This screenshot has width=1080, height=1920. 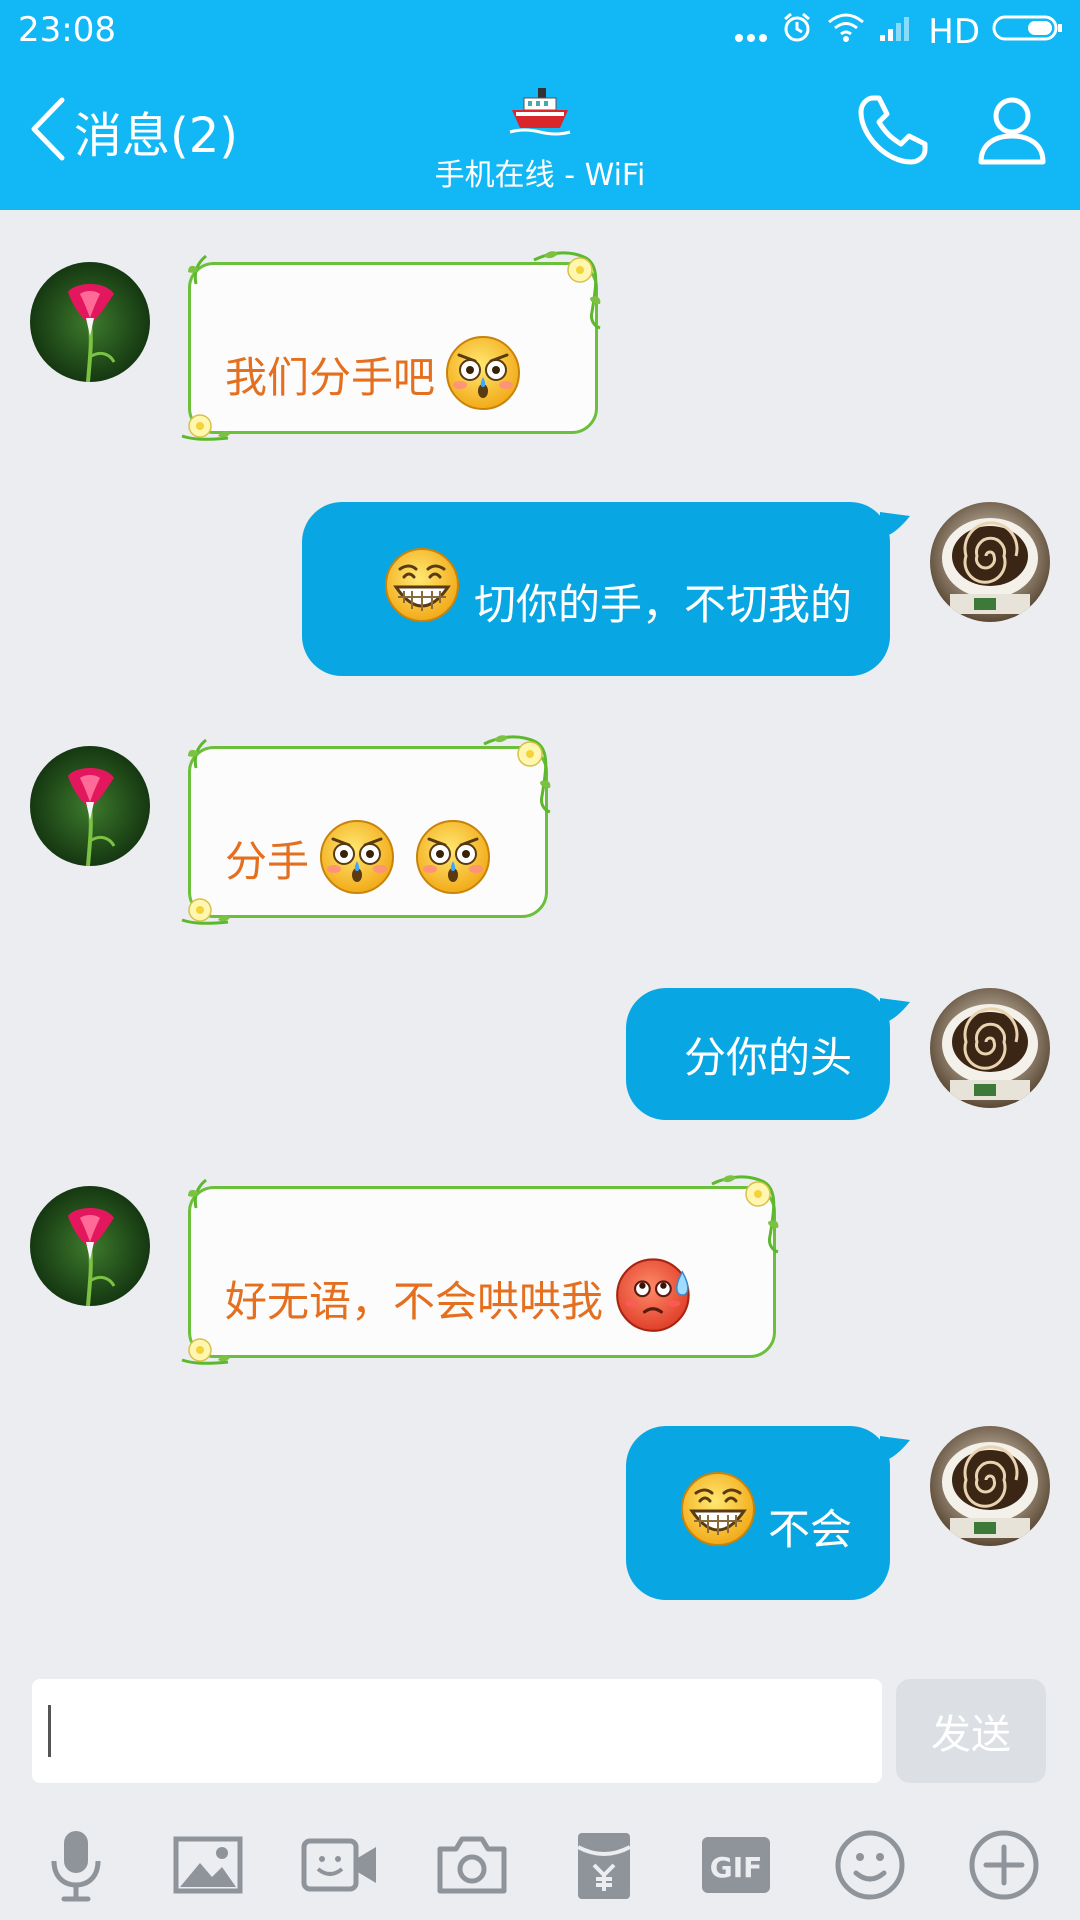 I want to click on phone-icon, so click(x=893, y=133).